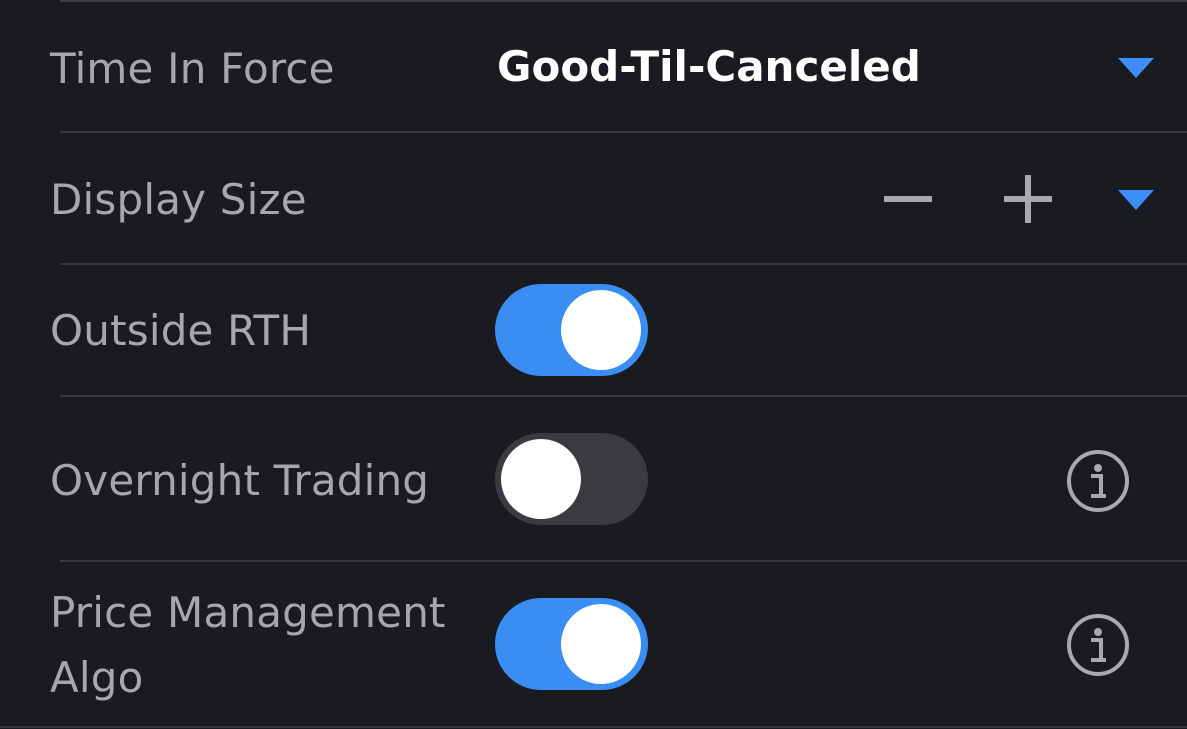 The image size is (1187, 729). I want to click on overnight-trading-toggle, so click(571, 479).